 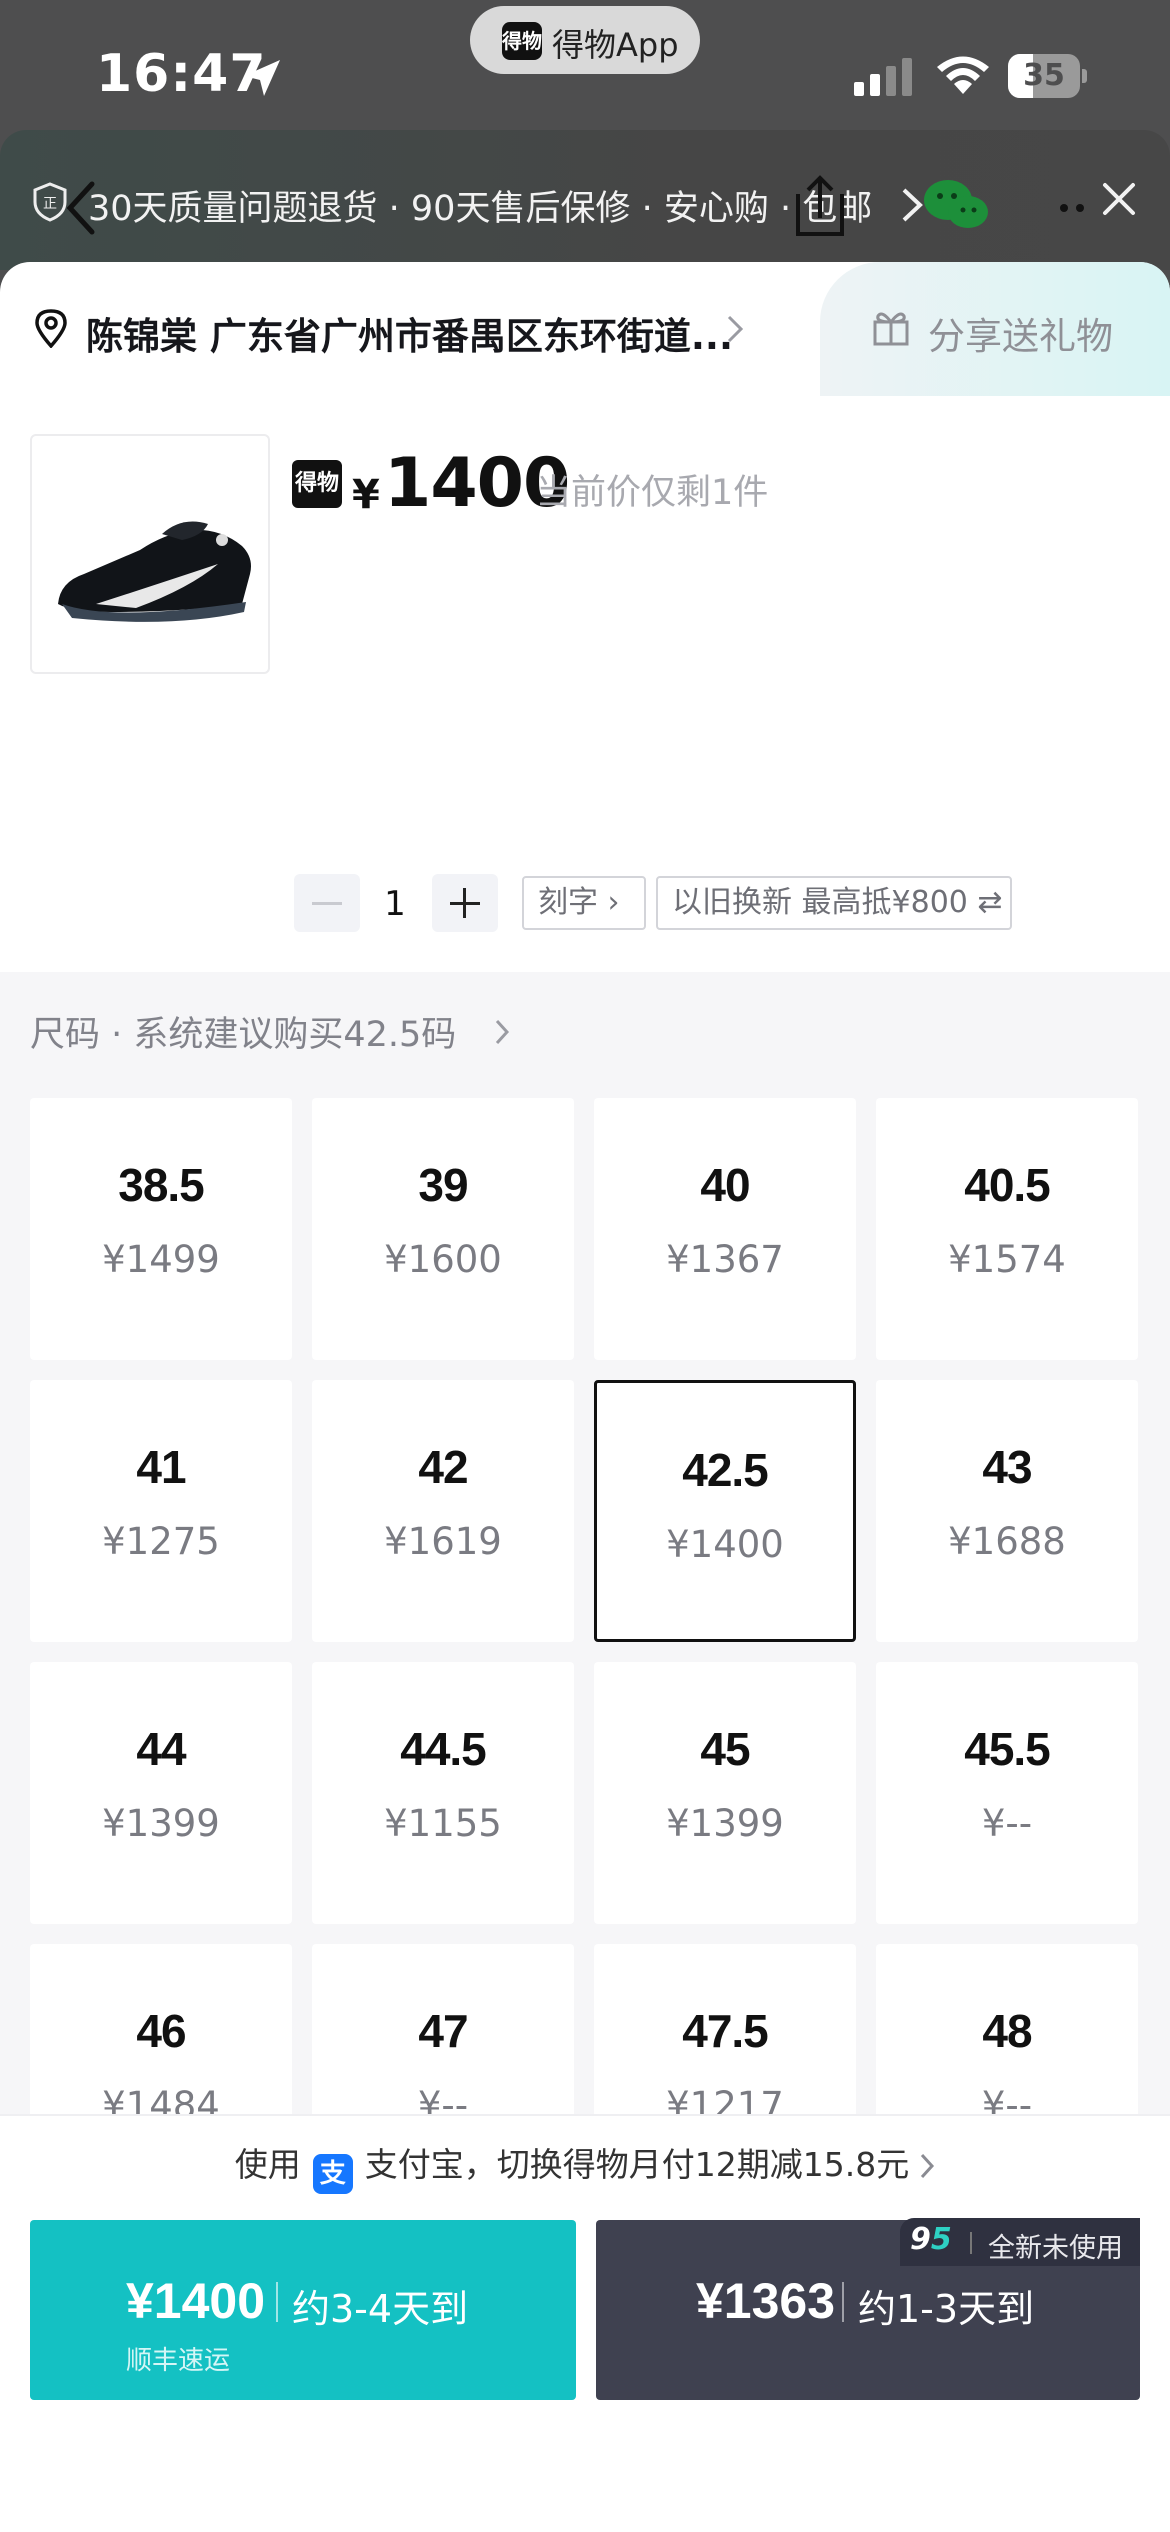 What do you see at coordinates (380, 2309) in the screenshot?
I see `express-delivery-time: 约3-4天到` at bounding box center [380, 2309].